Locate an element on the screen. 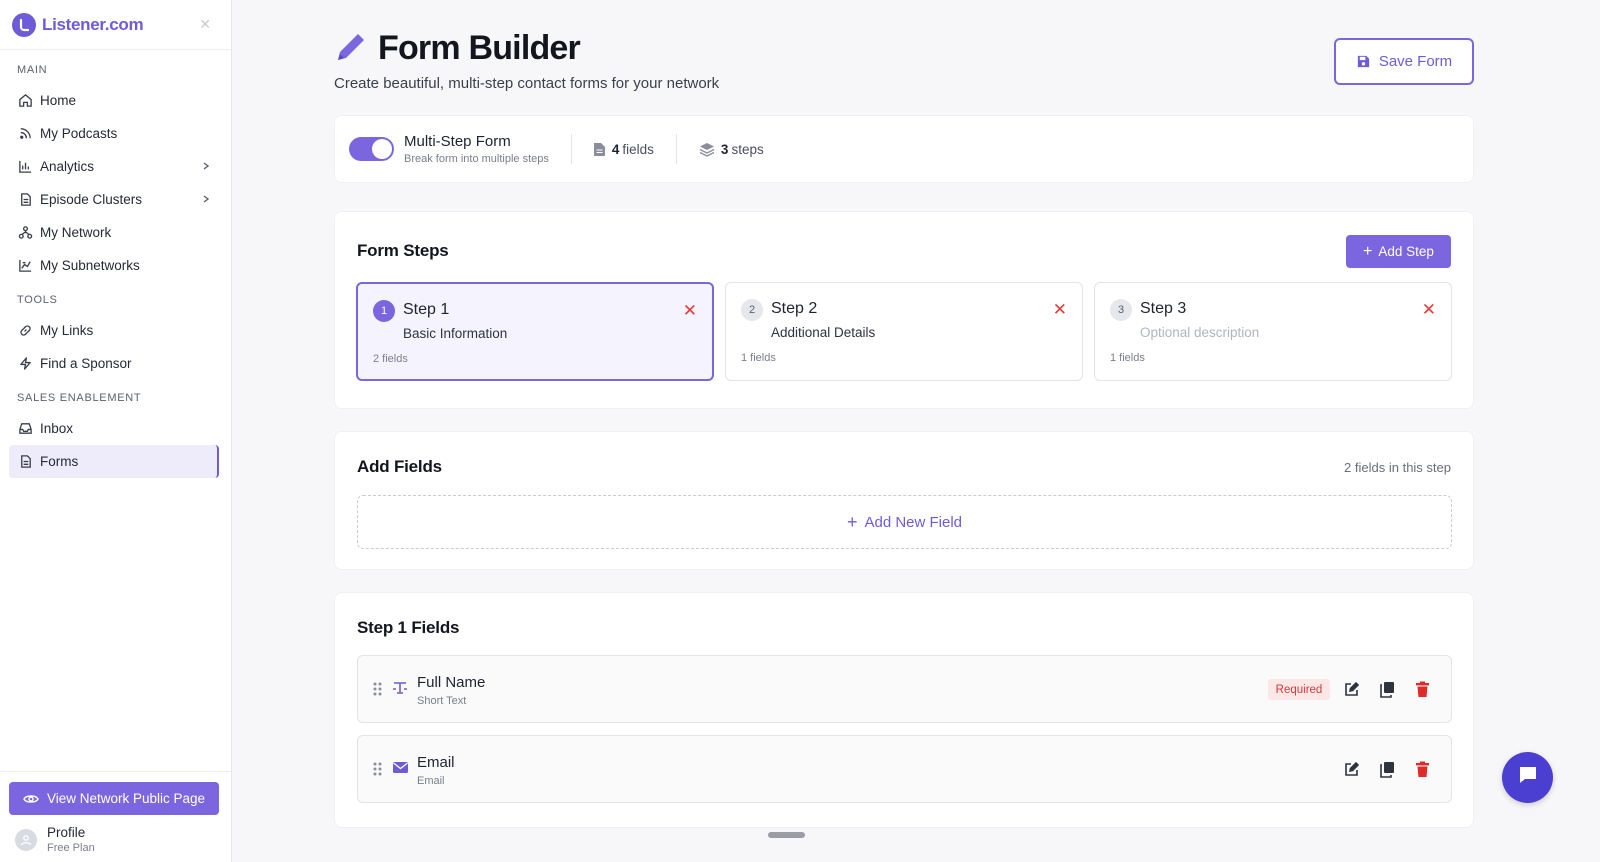  sidebar-item-label: My Podcasts is located at coordinates (79, 133).